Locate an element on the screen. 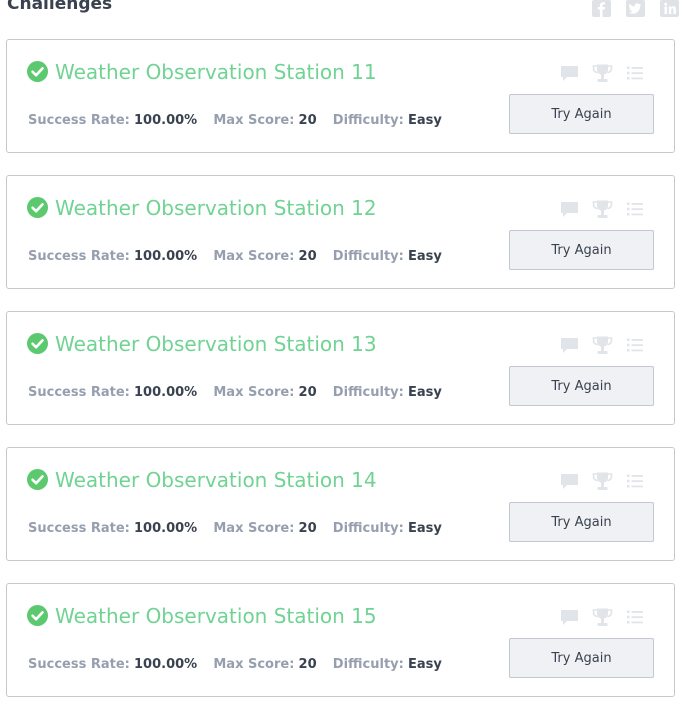  challenge-title-link: Weather Observation Station 14 is located at coordinates (216, 480).